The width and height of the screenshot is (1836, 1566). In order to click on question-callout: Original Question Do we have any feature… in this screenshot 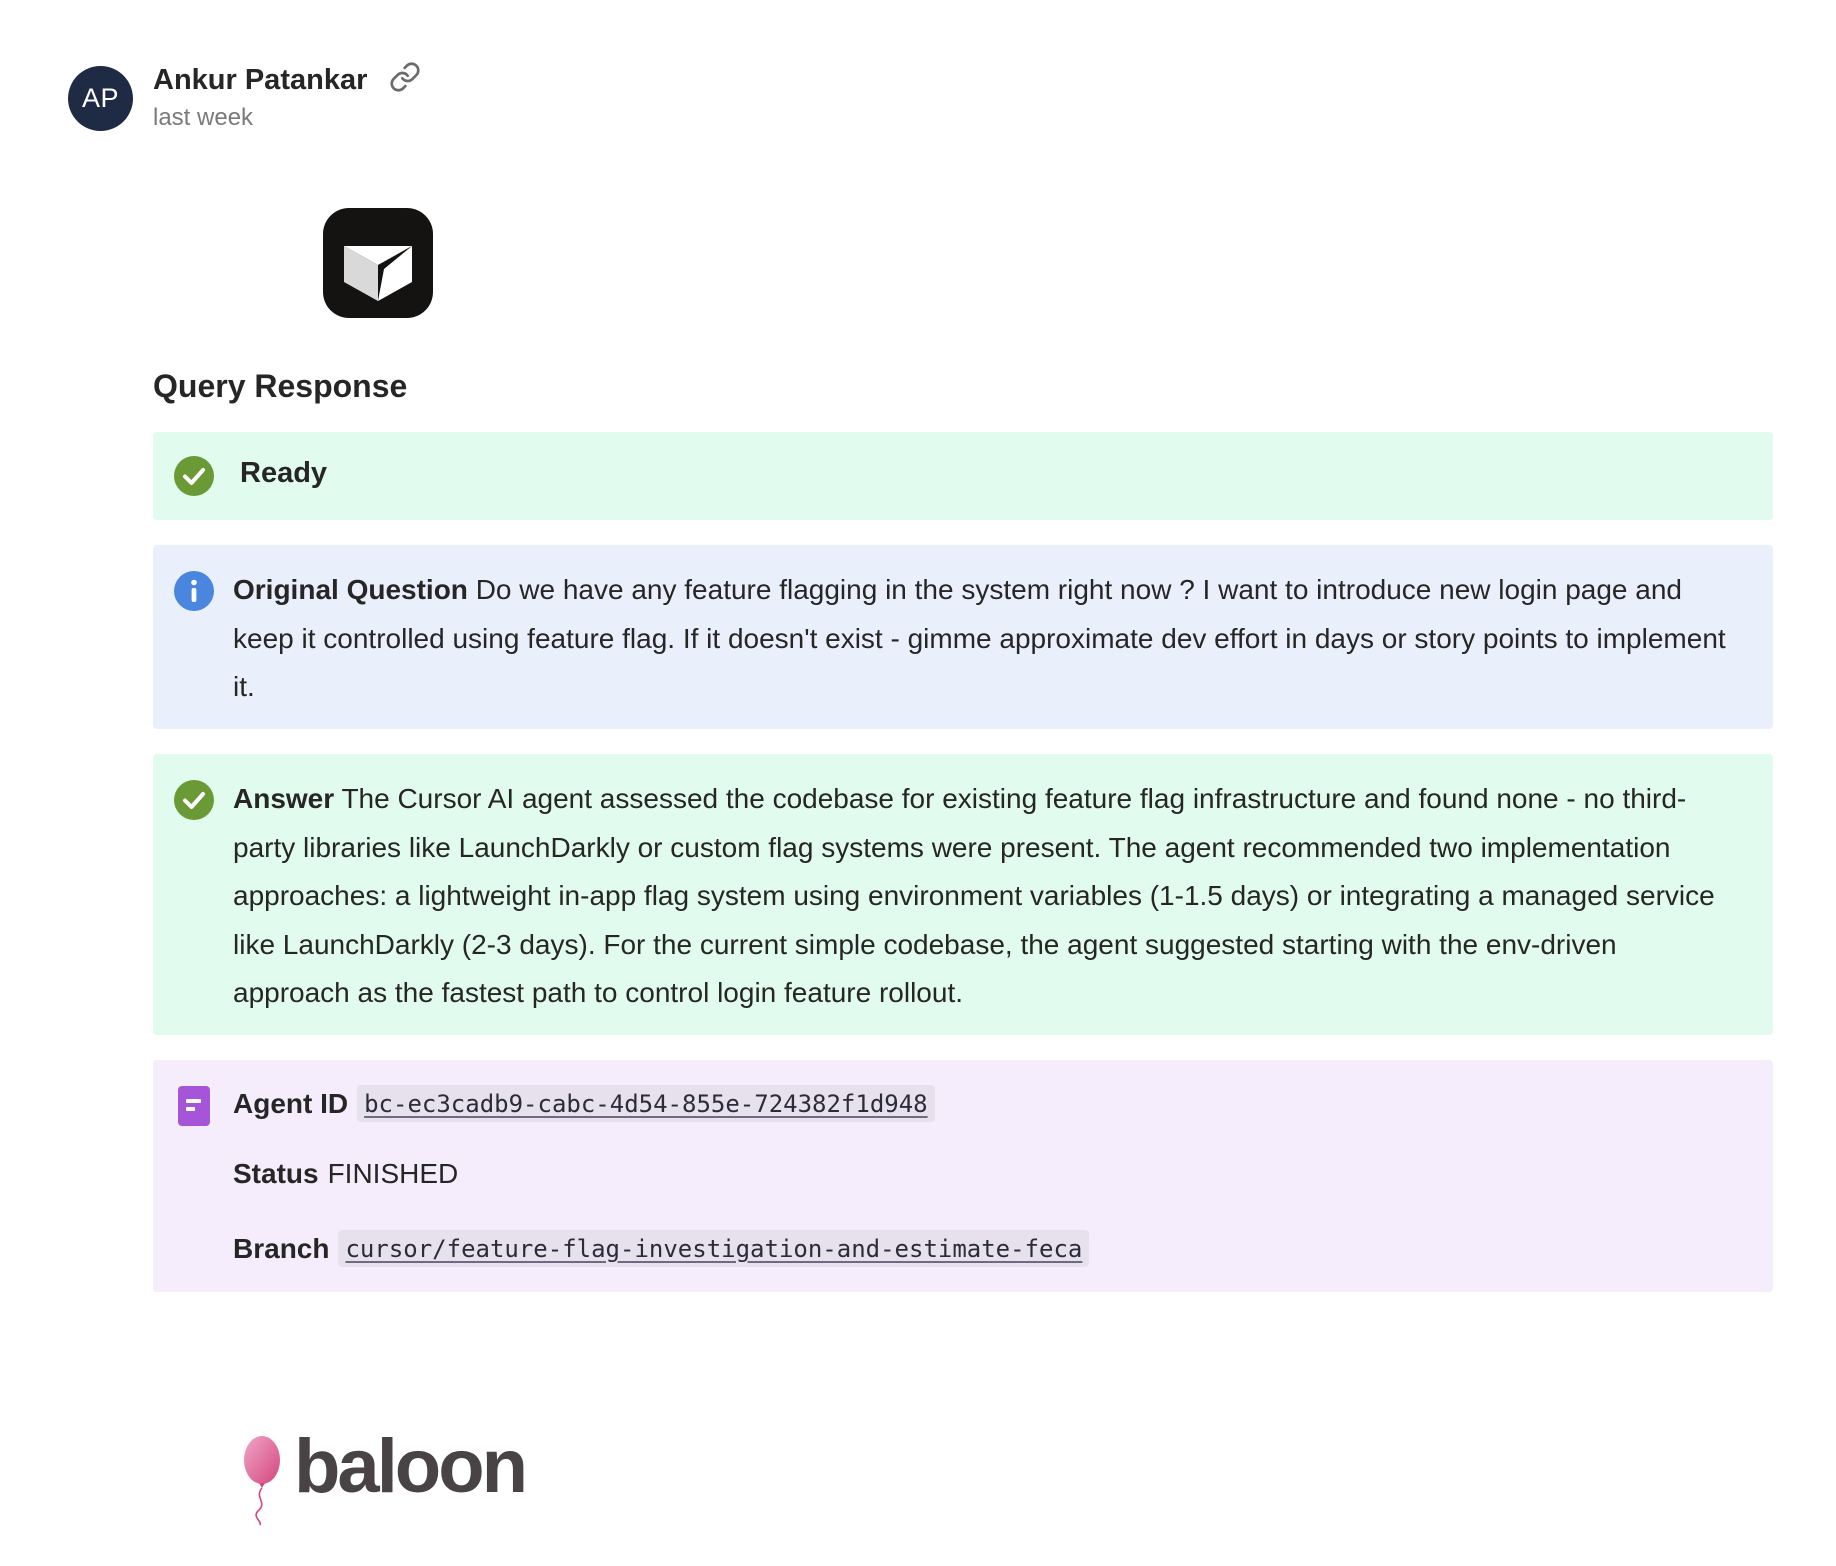, I will do `click(963, 637)`.